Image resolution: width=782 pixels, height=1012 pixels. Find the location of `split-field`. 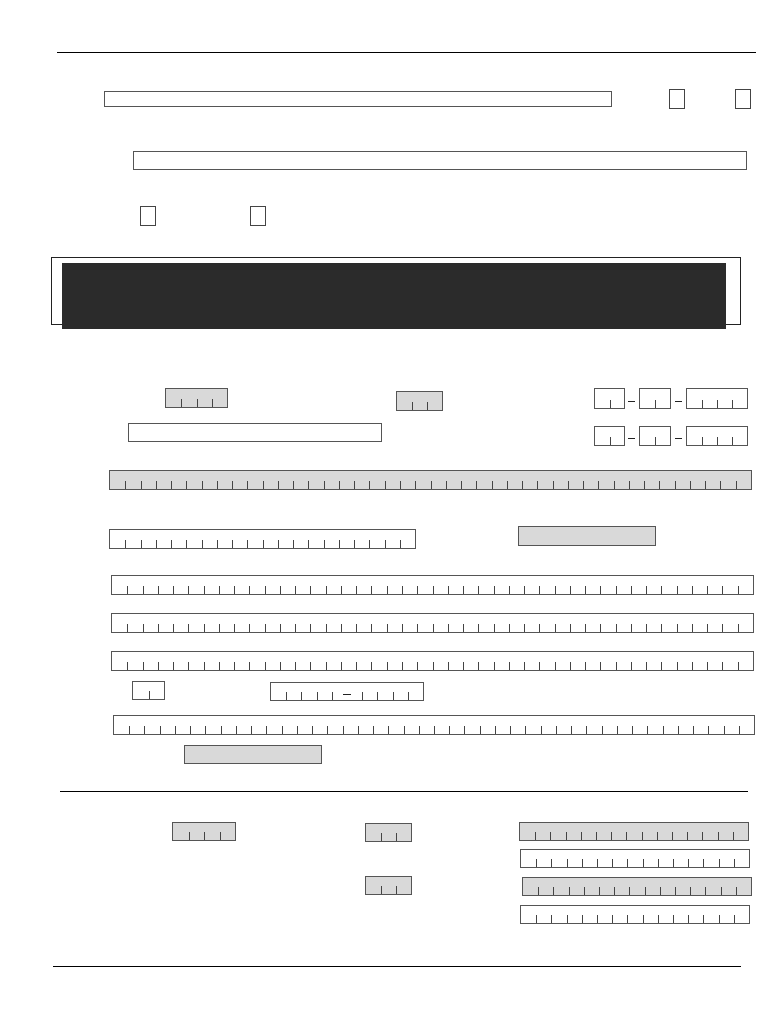

split-field is located at coordinates (347, 691).